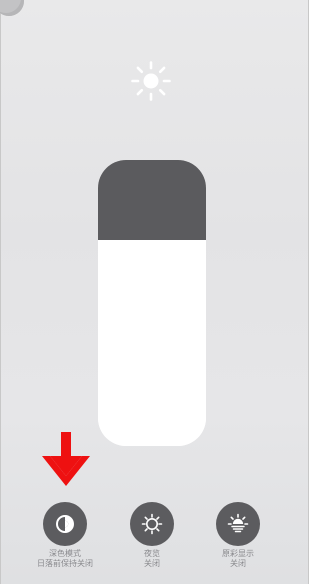  I want to click on night-shift-status: 关闭, so click(152, 563).